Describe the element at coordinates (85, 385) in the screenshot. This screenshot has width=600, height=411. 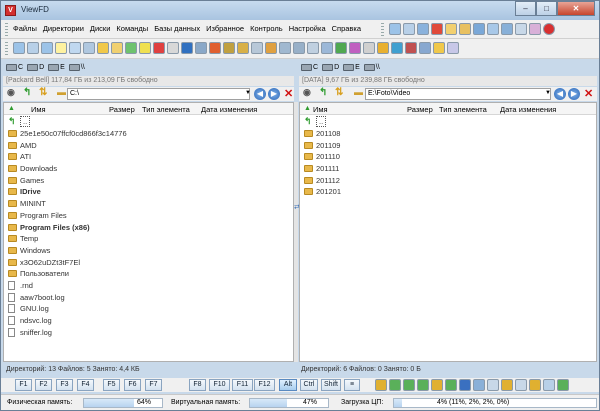
I see `f4-button: F4` at that location.